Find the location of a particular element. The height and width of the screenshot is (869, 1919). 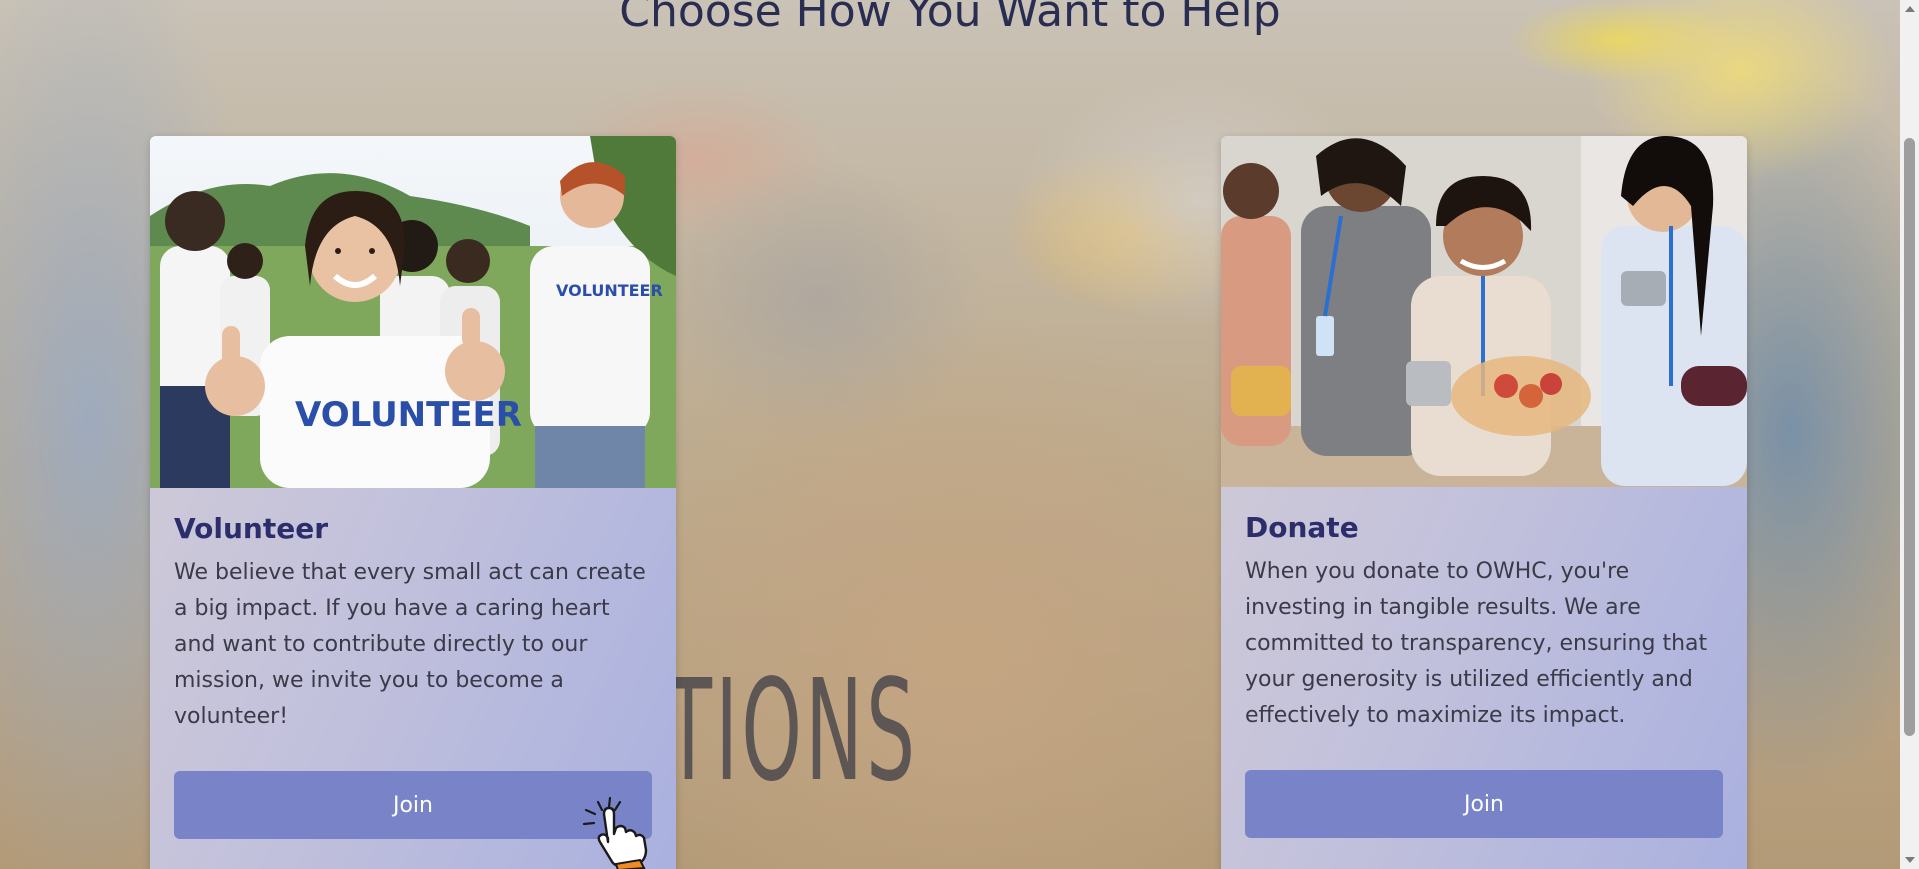

donate-image is located at coordinates (1484, 311).